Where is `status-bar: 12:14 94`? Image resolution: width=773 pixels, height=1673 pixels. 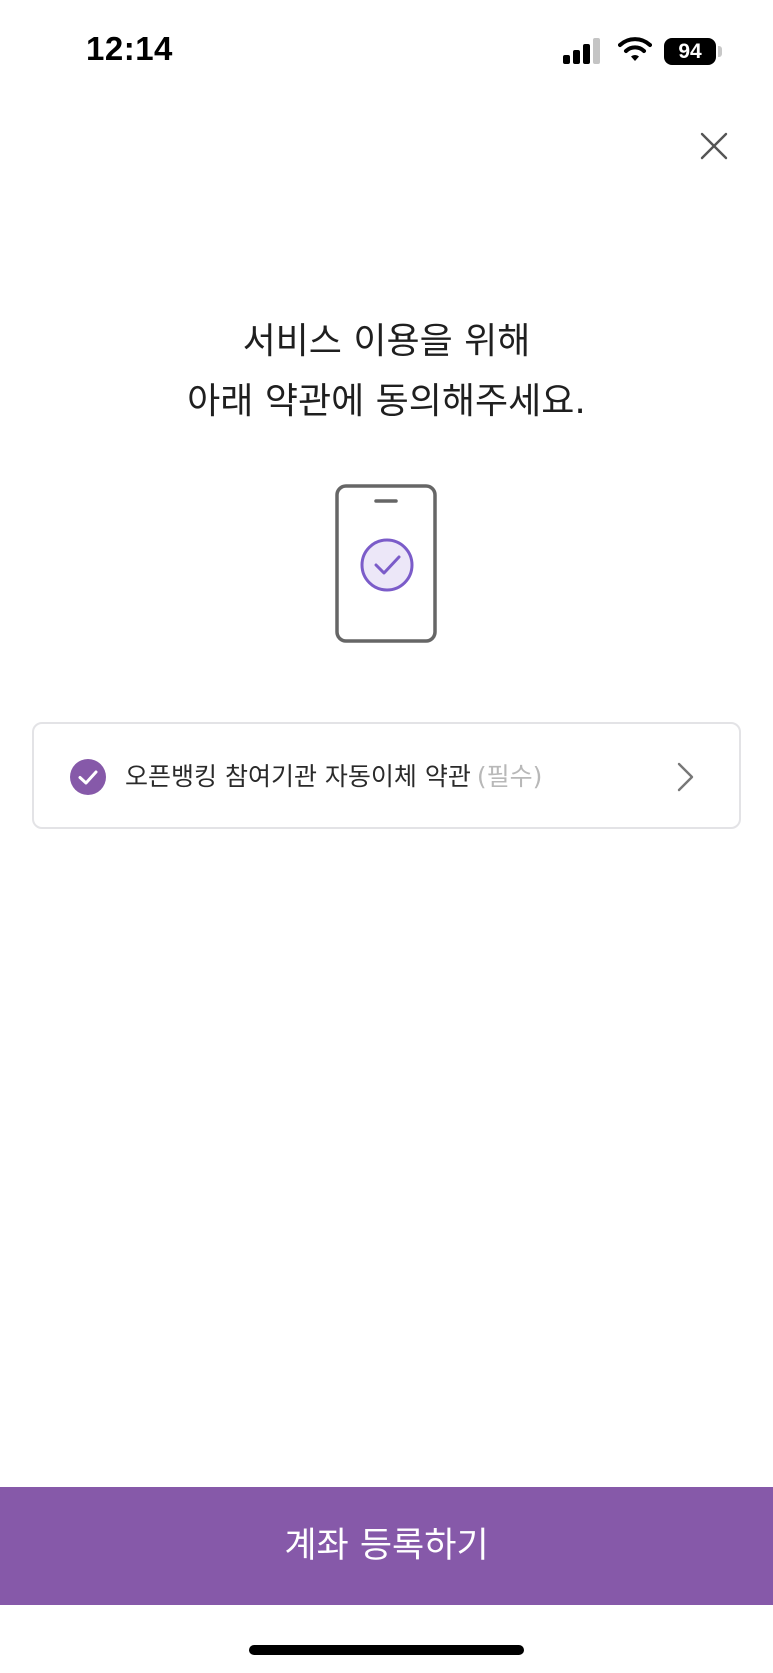 status-bar: 12:14 94 is located at coordinates (386, 50).